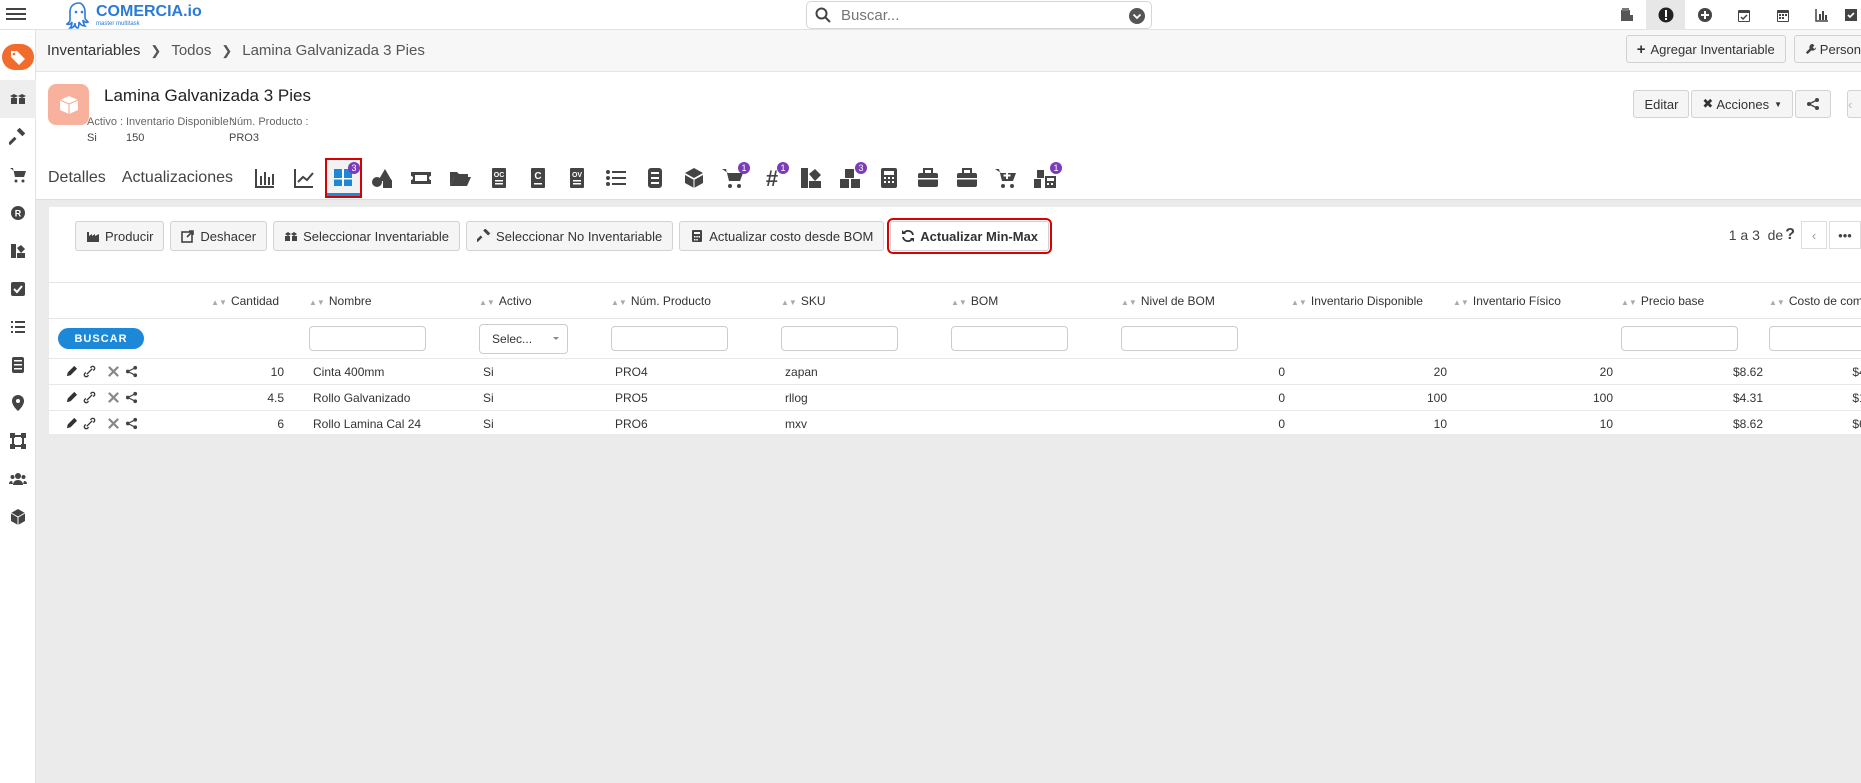  Describe the element at coordinates (1626, 15) in the screenshot. I see `inventory-icon` at that location.